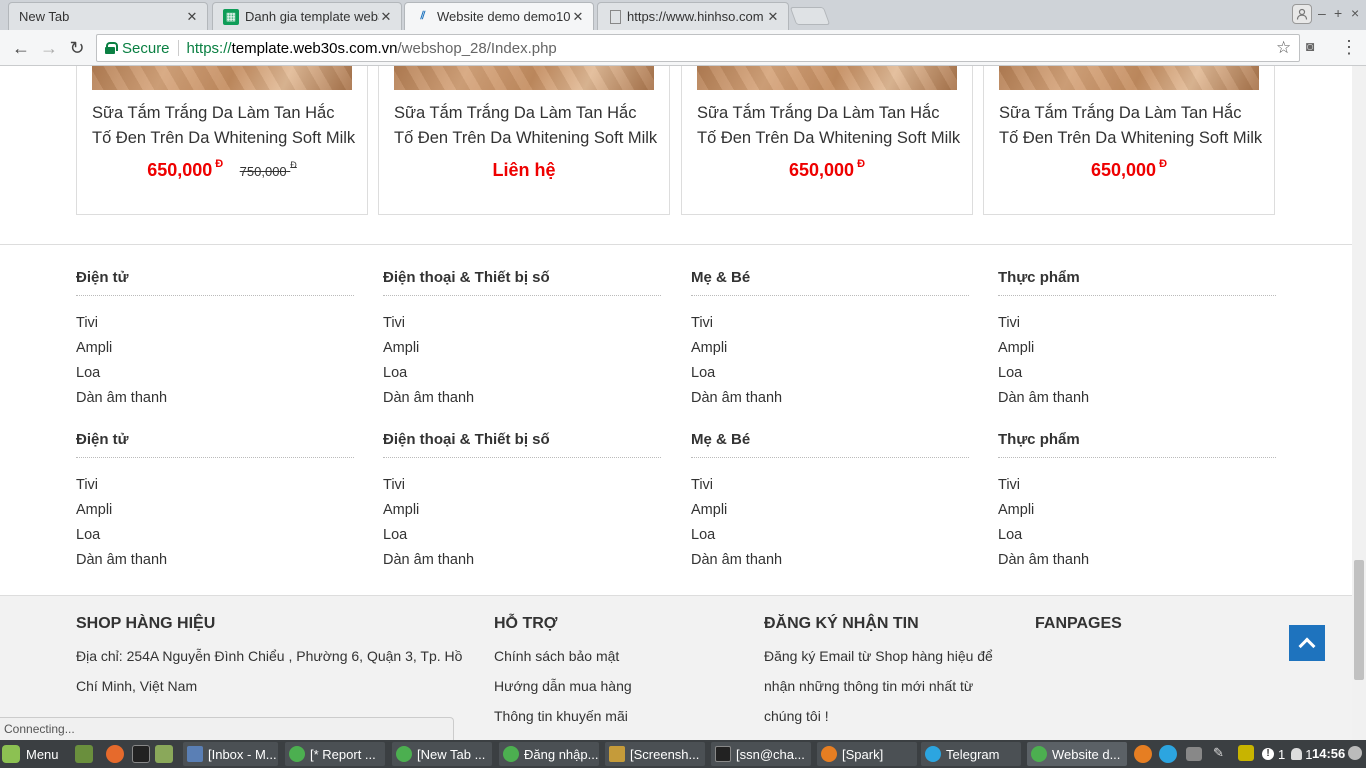  I want to click on url-host: template.web30s.com.vn, so click(314, 48).